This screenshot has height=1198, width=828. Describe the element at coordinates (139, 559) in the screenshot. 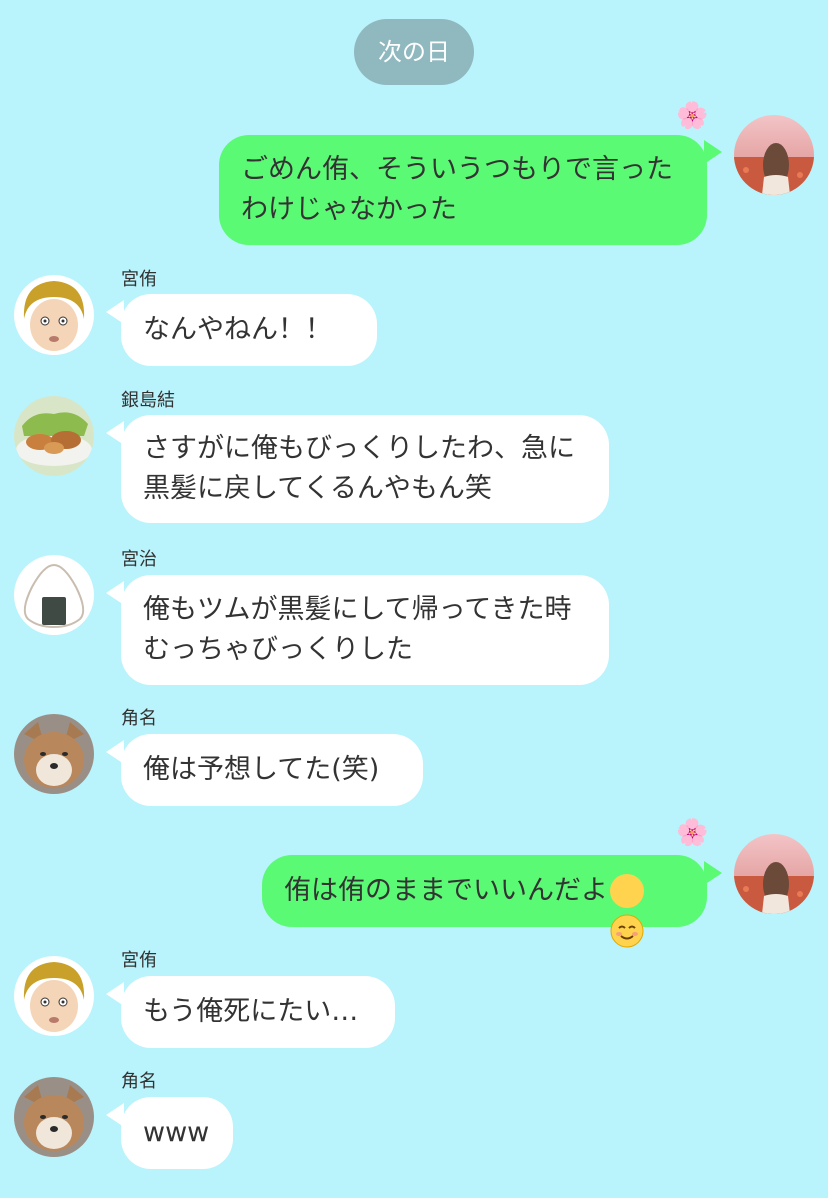

I see `sender-name: 宮治` at that location.